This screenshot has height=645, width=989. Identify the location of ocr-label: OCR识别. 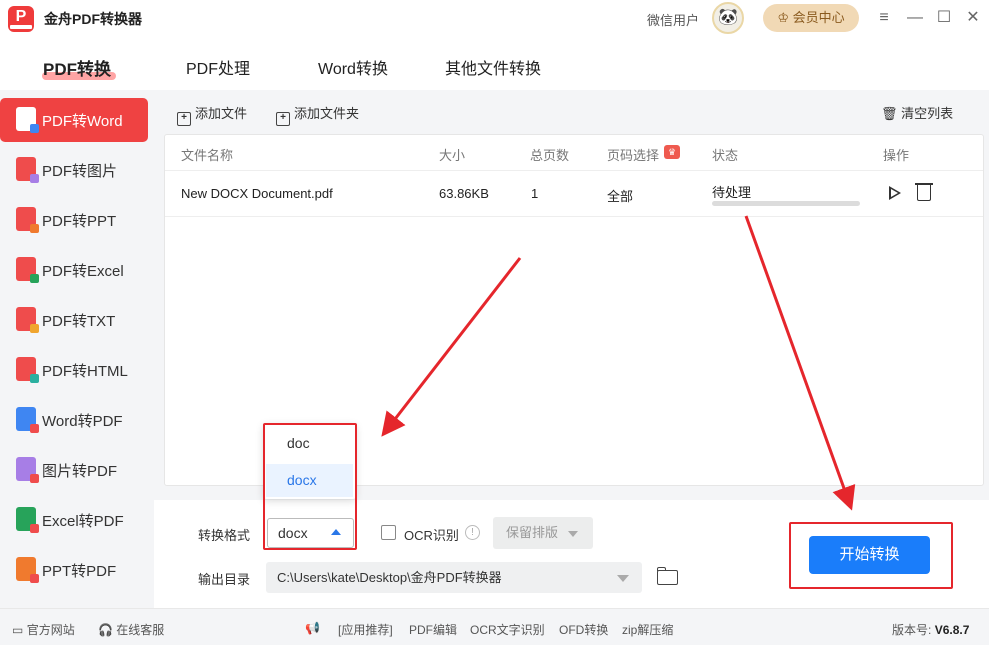
(431, 535).